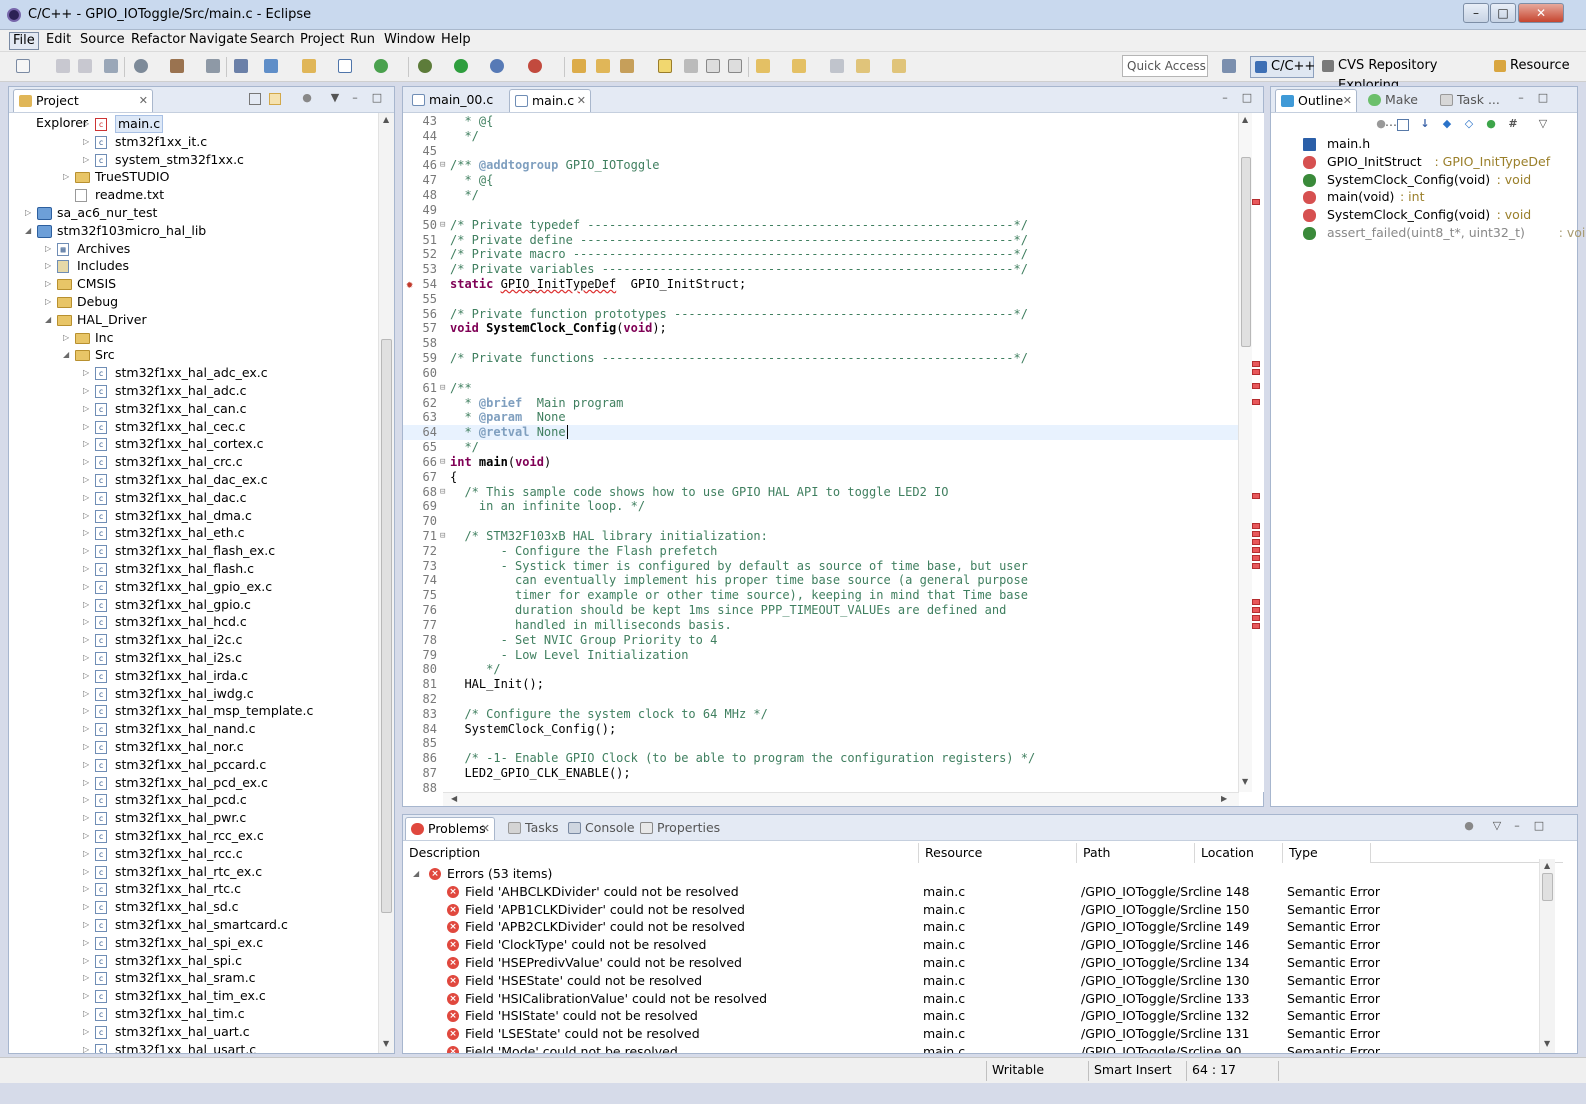 Image resolution: width=1586 pixels, height=1104 pixels. What do you see at coordinates (111, 66) in the screenshot?
I see `print-icon` at bounding box center [111, 66].